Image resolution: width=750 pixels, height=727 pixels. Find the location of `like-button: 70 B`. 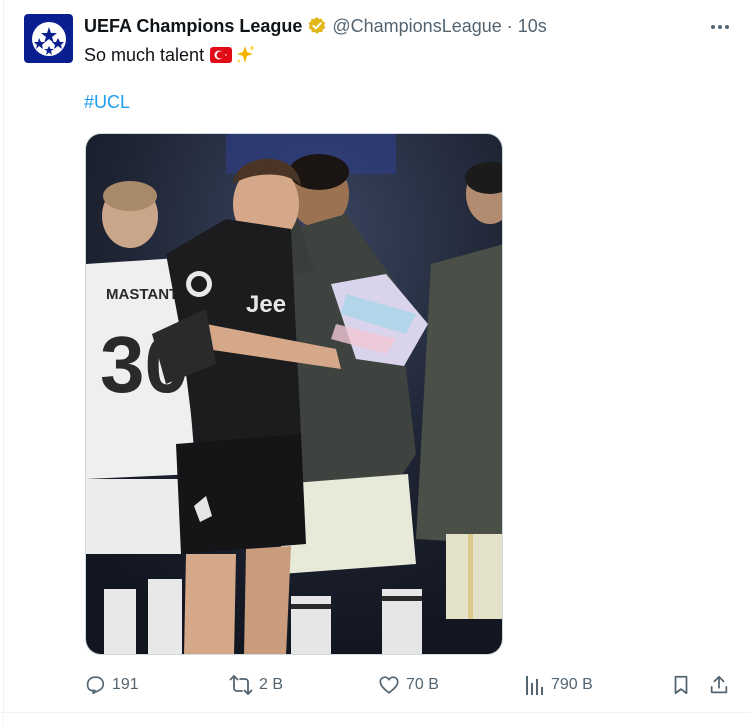

like-button: 70 B is located at coordinates (408, 685).